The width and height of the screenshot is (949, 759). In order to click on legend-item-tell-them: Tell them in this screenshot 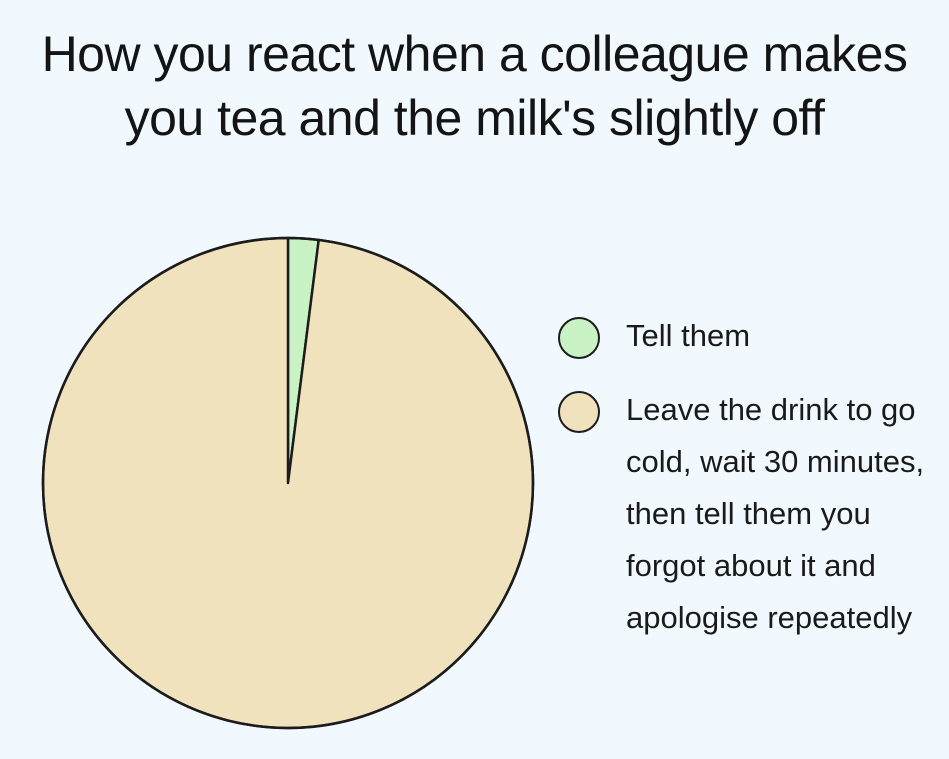, I will do `click(746, 336)`.